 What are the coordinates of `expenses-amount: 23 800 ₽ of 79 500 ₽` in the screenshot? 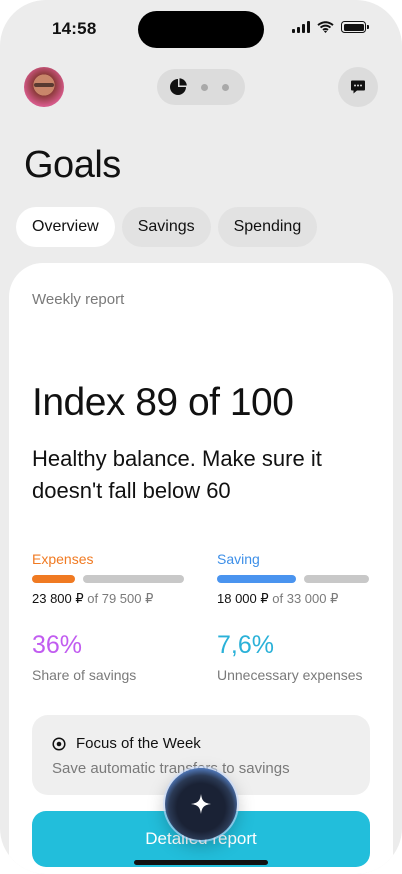 It's located at (108, 599).